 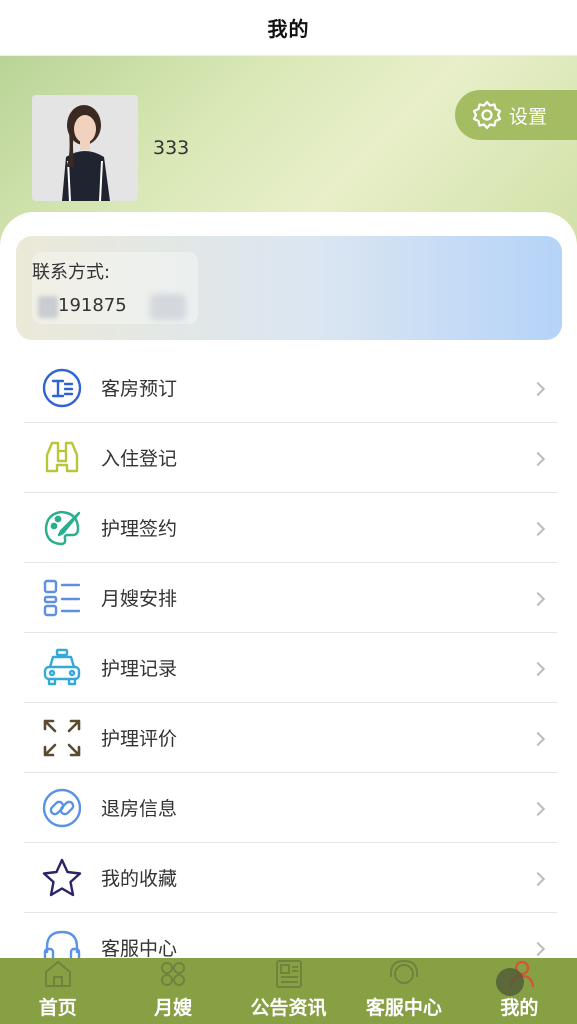 I want to click on menu-item-label: 客房预订, so click(x=139, y=389).